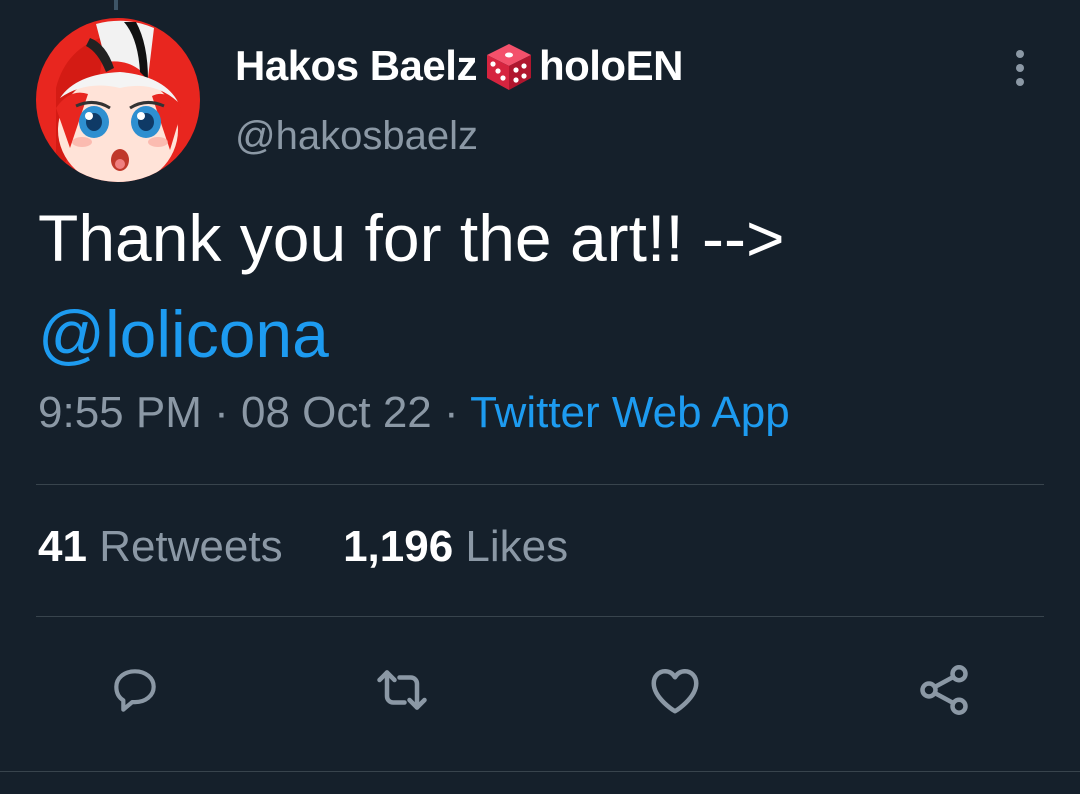 The height and width of the screenshot is (794, 1080). Describe the element at coordinates (356, 136) in the screenshot. I see `author-handle: @hakosbaelz` at that location.